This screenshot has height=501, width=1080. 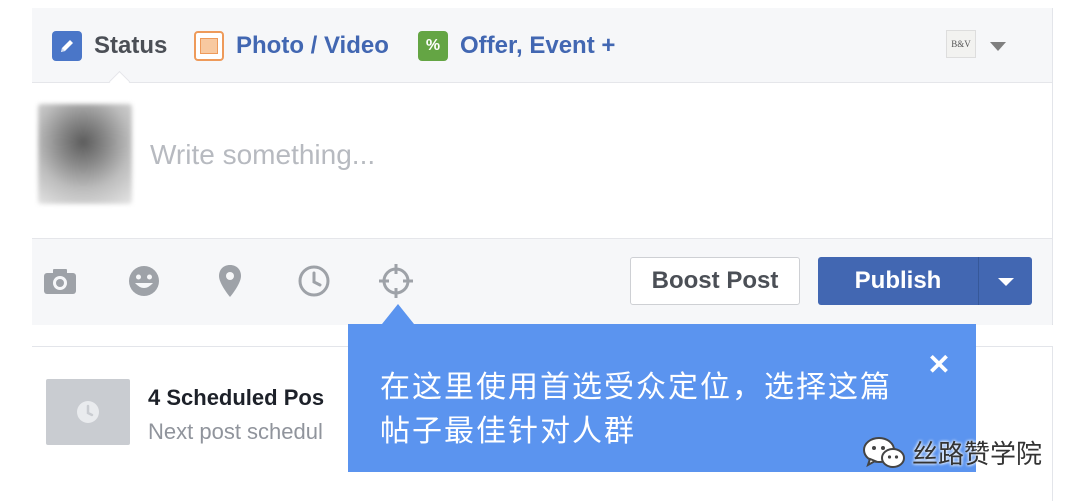 I want to click on publish-button: Publish, so click(x=898, y=281).